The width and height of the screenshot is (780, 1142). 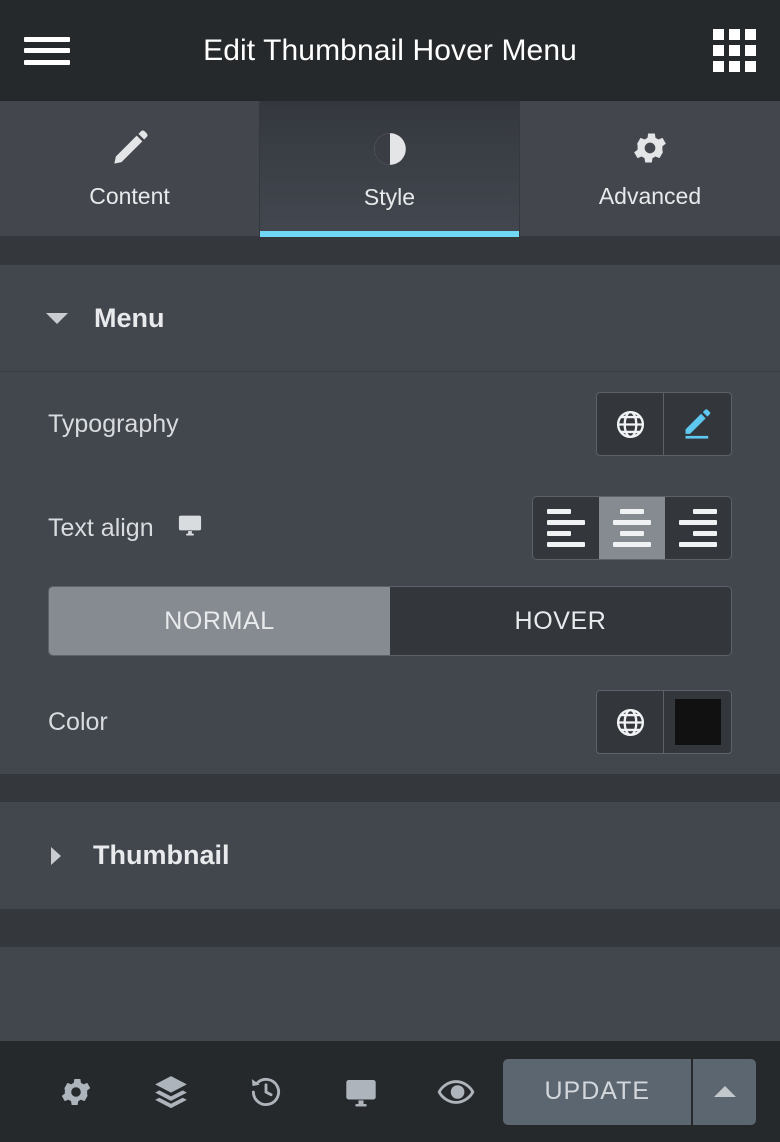 I want to click on section-title-menu: Menu, so click(x=129, y=317).